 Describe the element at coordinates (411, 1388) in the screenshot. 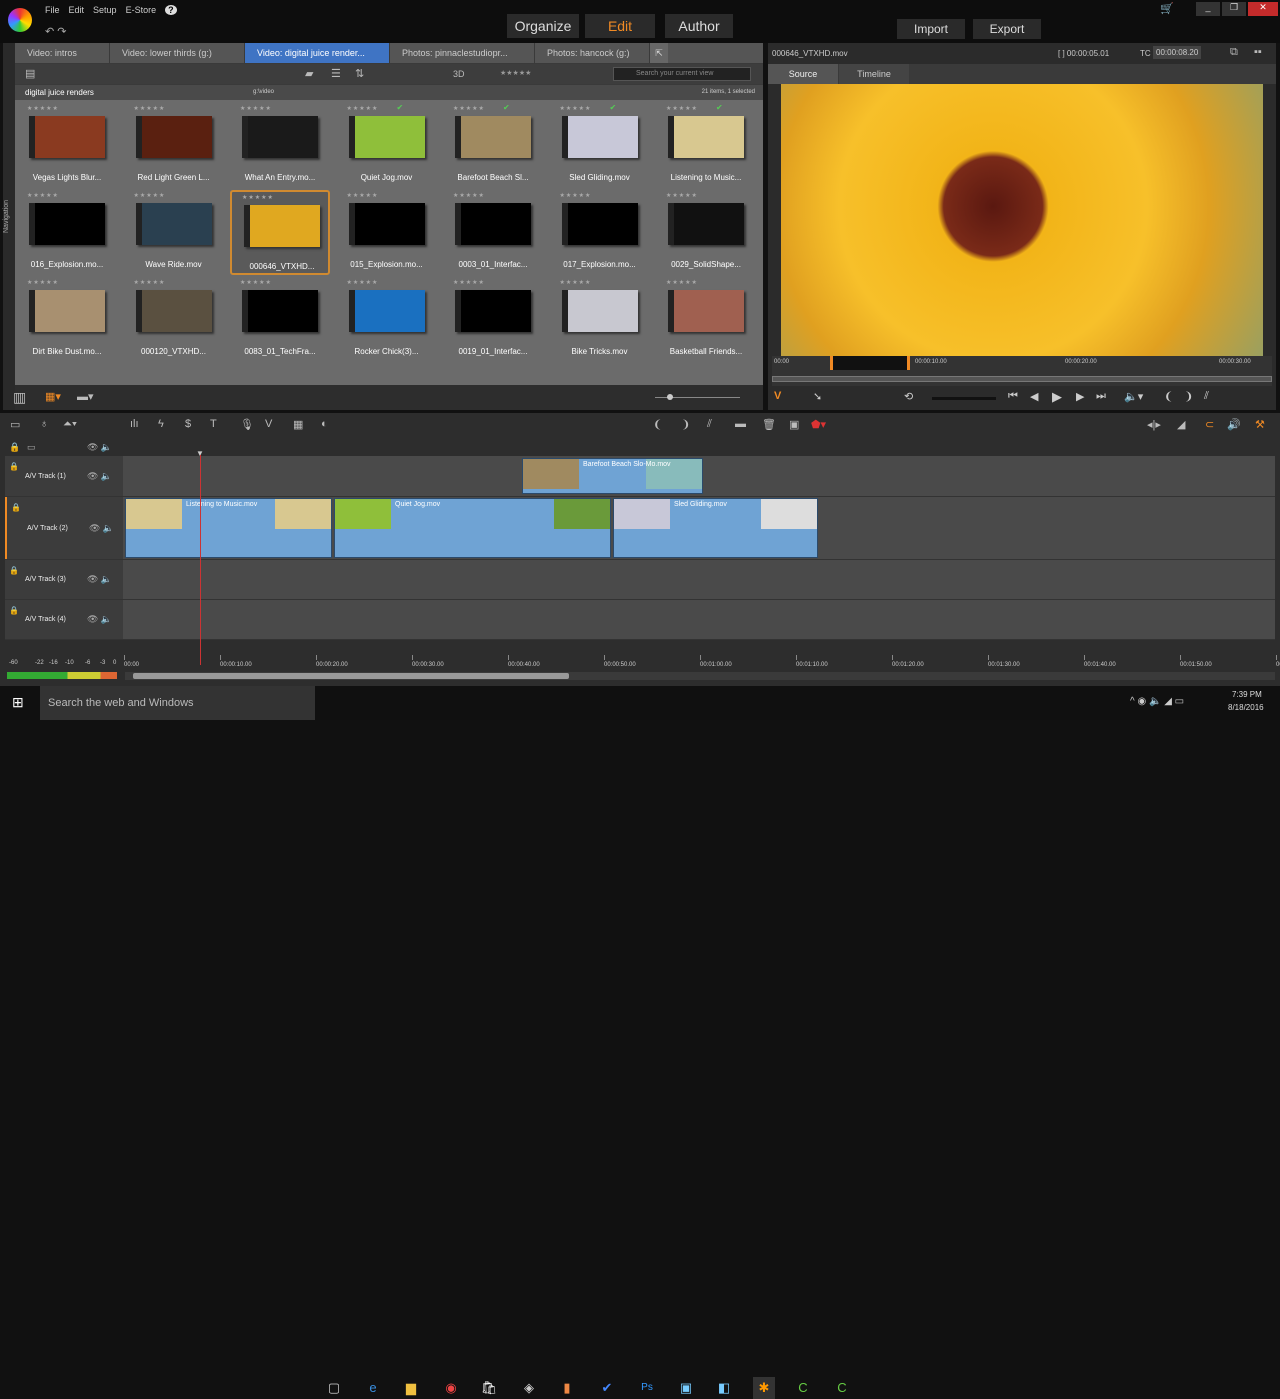

I see `file-explorer-icon: ▆` at that location.